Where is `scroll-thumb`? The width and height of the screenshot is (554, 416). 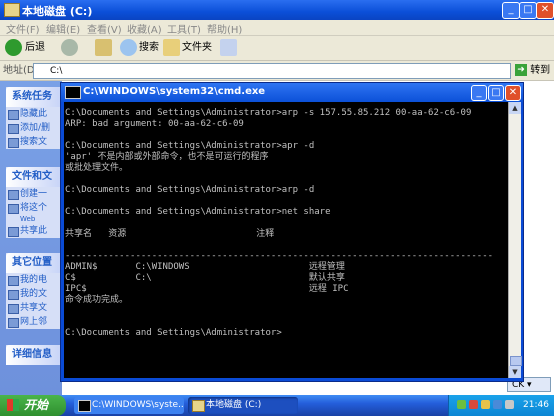
scroll-thumb is located at coordinates (516, 361).